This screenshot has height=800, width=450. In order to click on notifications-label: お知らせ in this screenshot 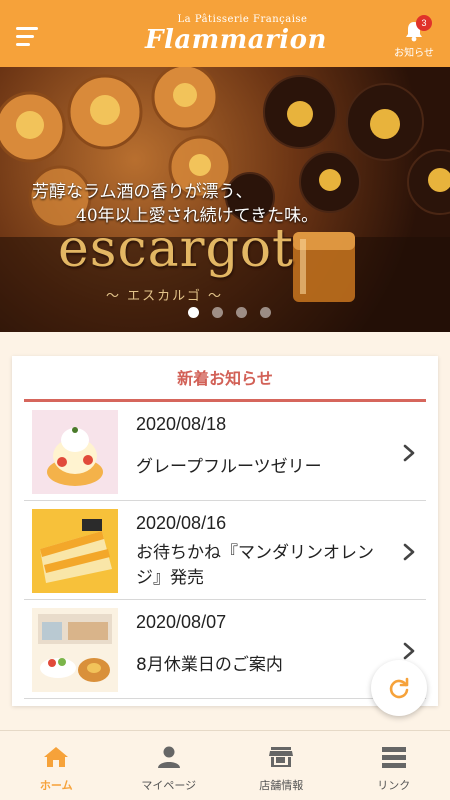, I will do `click(414, 53)`.